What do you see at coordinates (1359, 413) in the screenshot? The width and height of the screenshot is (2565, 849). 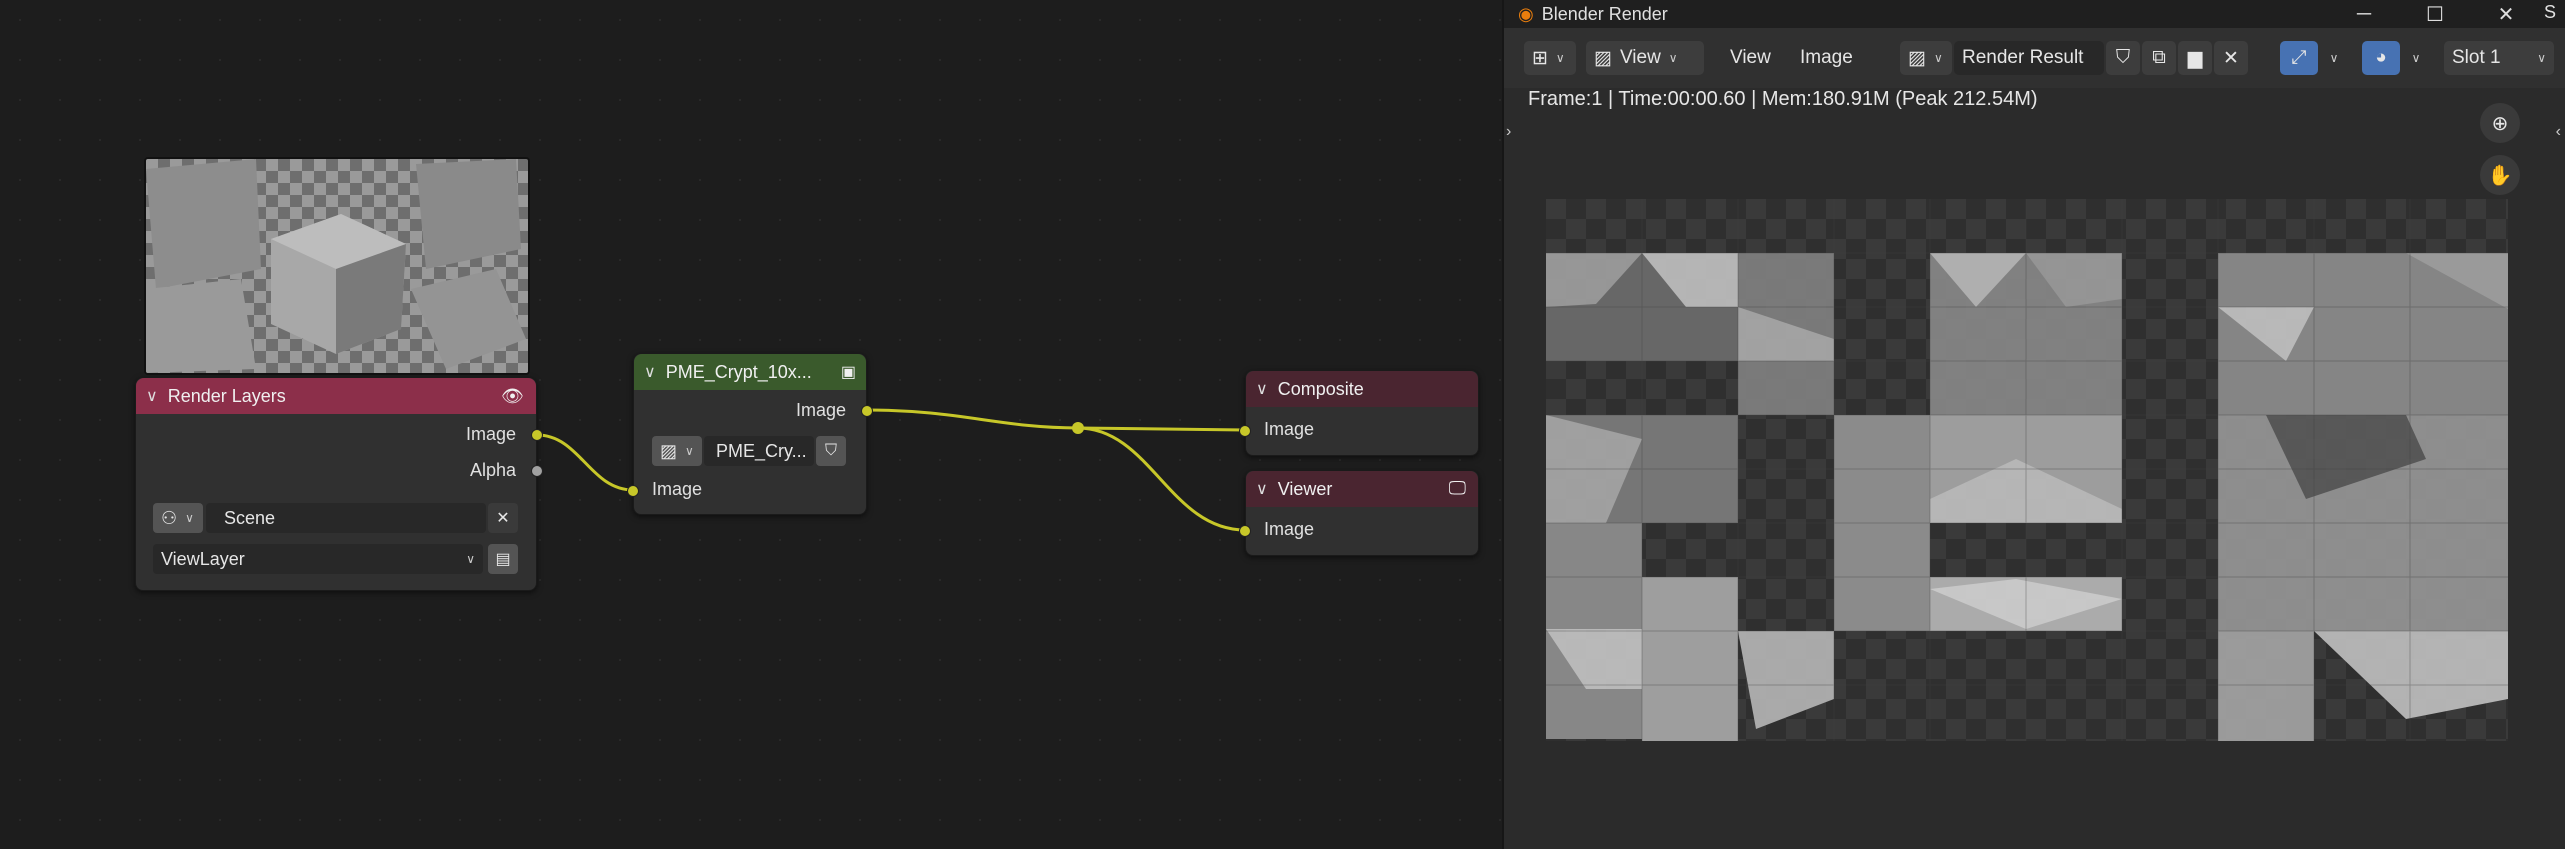 I see `composite-node: ∨ Composite Image` at bounding box center [1359, 413].